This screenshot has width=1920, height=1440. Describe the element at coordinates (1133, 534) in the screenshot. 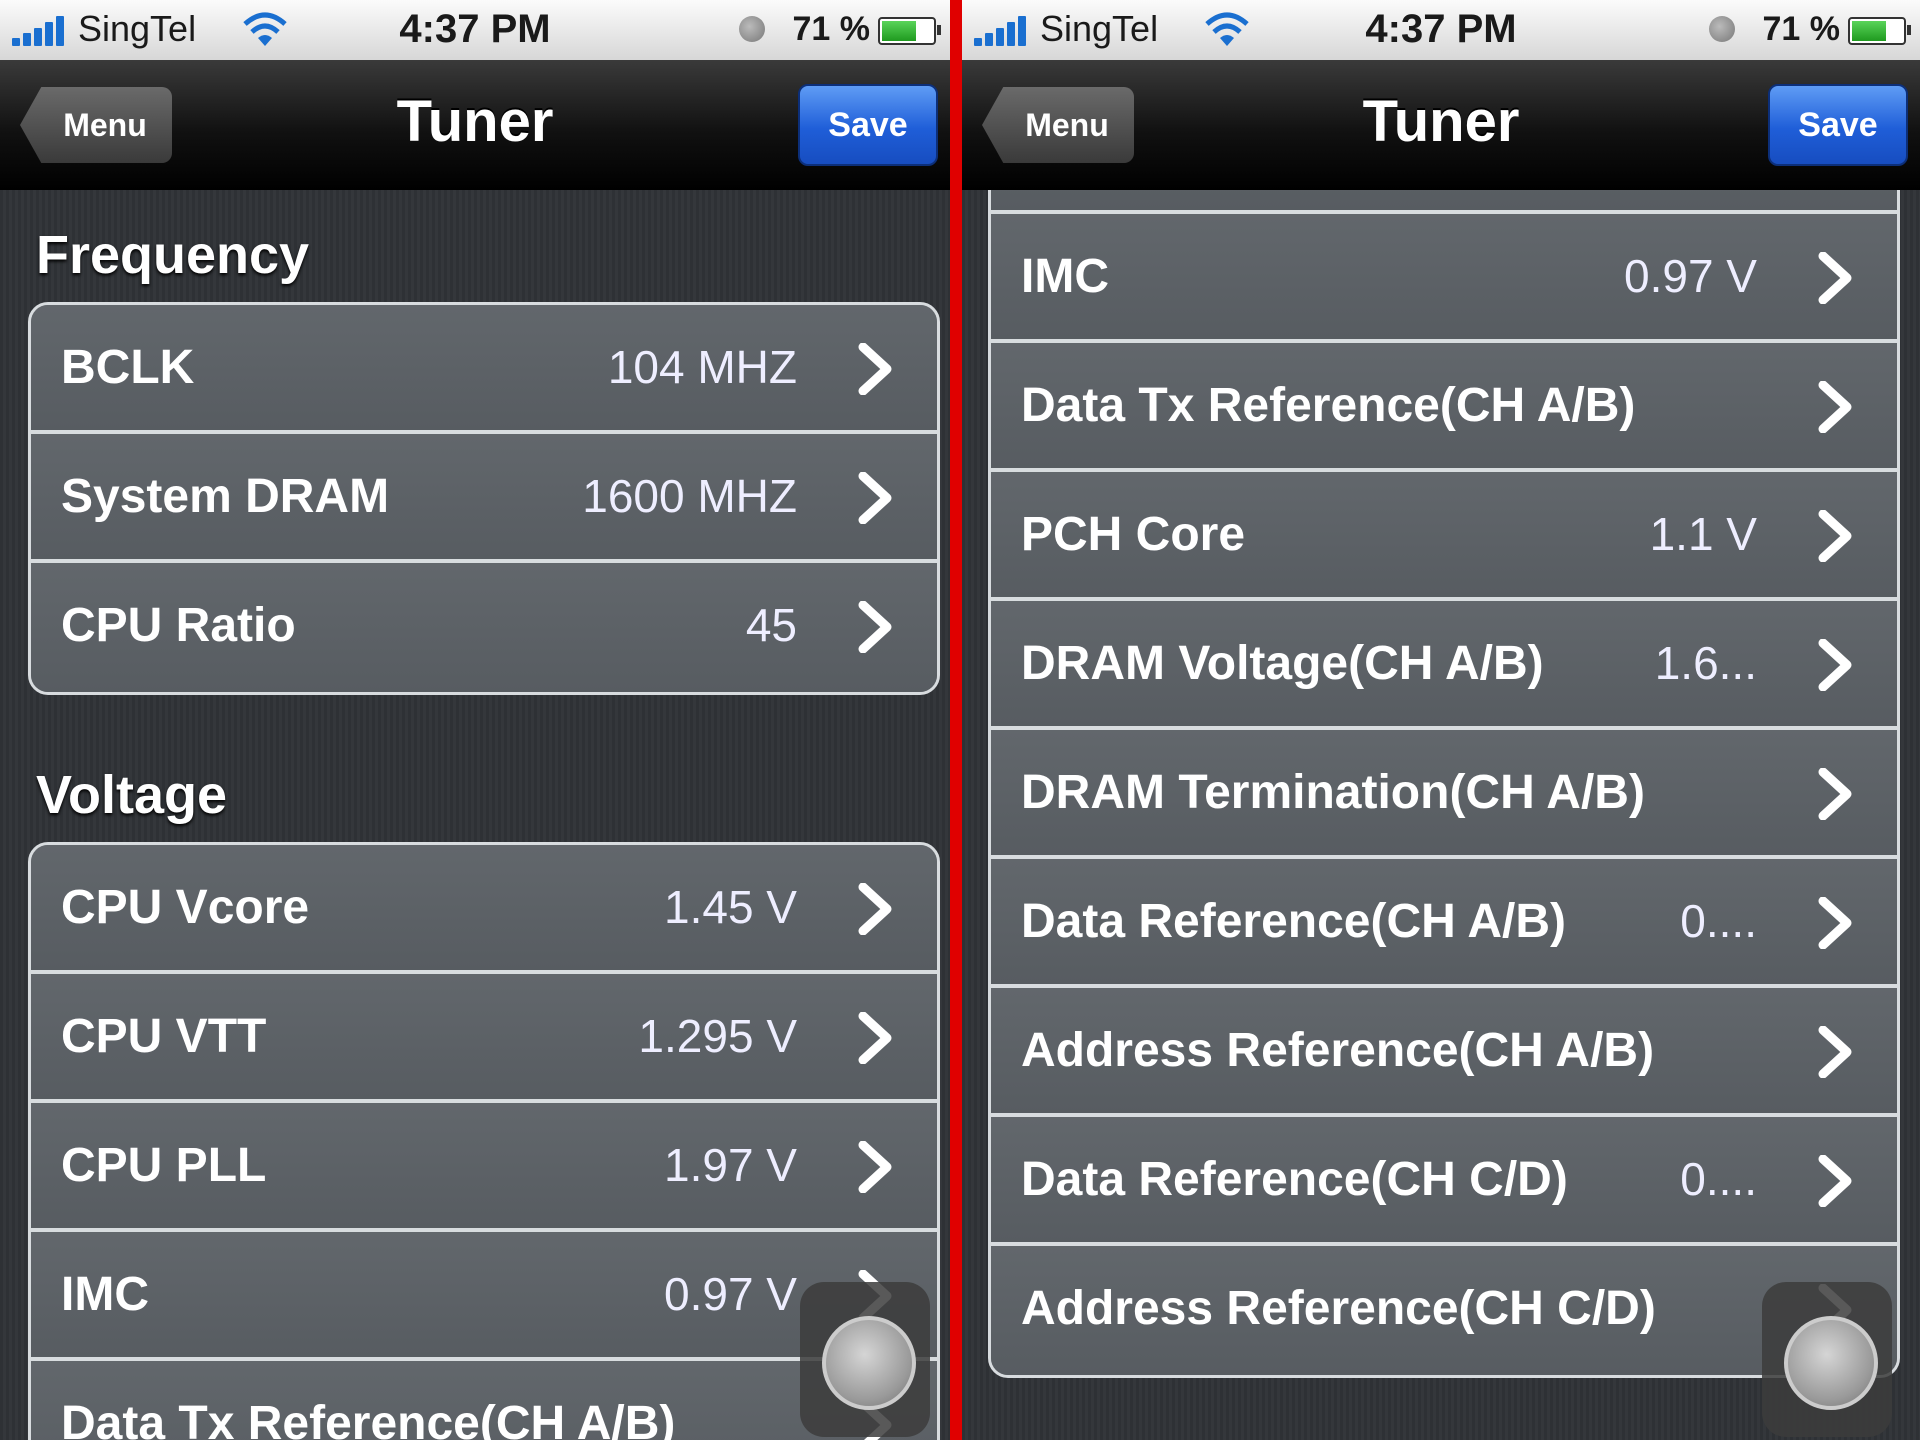

I see `row-label: PCH Core` at that location.